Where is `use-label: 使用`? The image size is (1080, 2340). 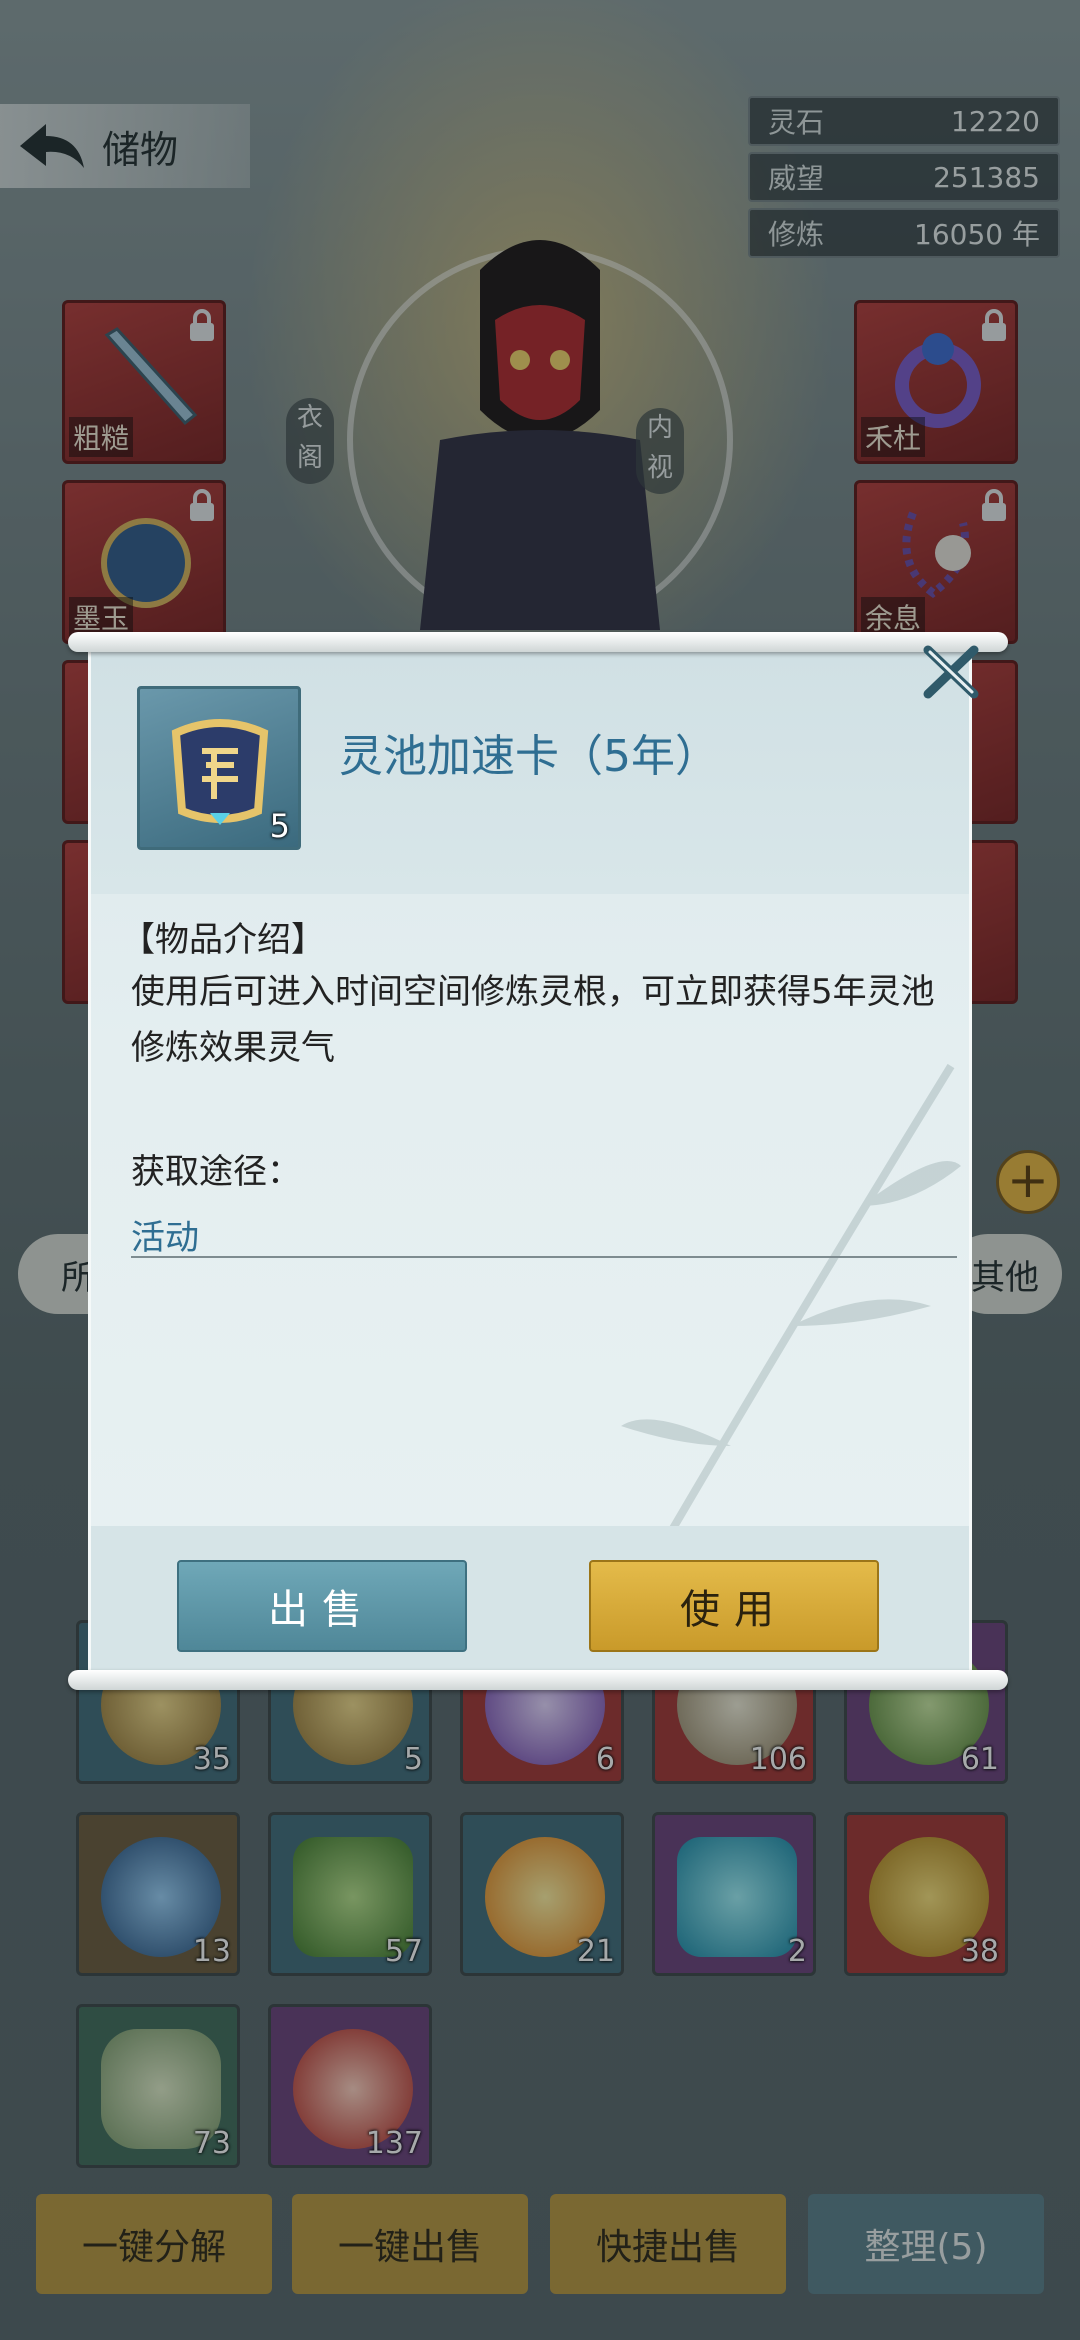 use-label: 使用 is located at coordinates (734, 1610).